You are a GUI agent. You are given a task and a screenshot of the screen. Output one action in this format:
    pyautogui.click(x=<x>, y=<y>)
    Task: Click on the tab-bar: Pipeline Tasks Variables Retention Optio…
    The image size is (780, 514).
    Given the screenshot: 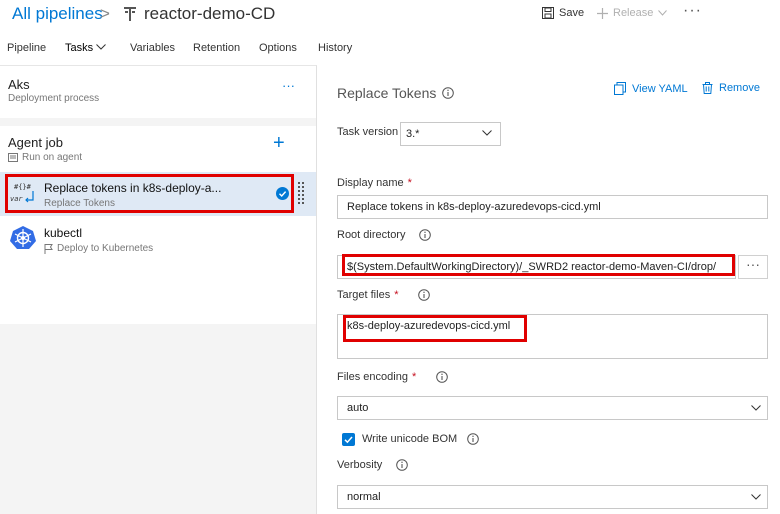 What is the action you would take?
    pyautogui.click(x=390, y=50)
    